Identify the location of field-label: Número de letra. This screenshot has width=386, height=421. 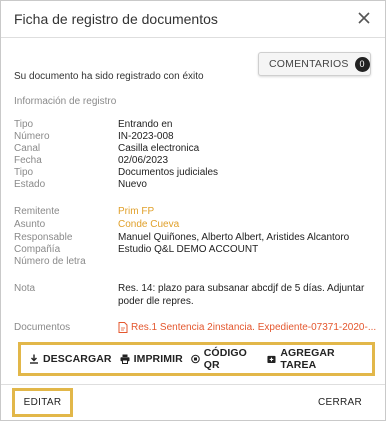
(50, 261).